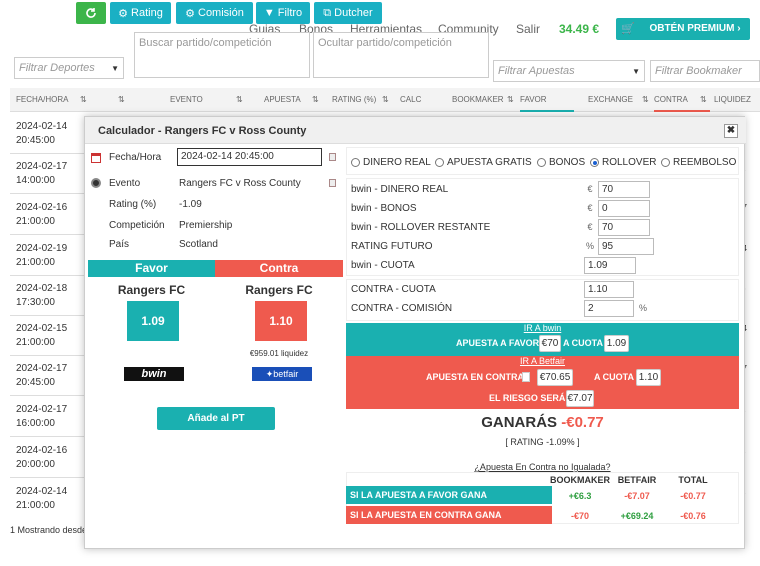 The image size is (760, 566). What do you see at coordinates (637, 516) in the screenshot?
I see `pnl-cell: +€69.24` at bounding box center [637, 516].